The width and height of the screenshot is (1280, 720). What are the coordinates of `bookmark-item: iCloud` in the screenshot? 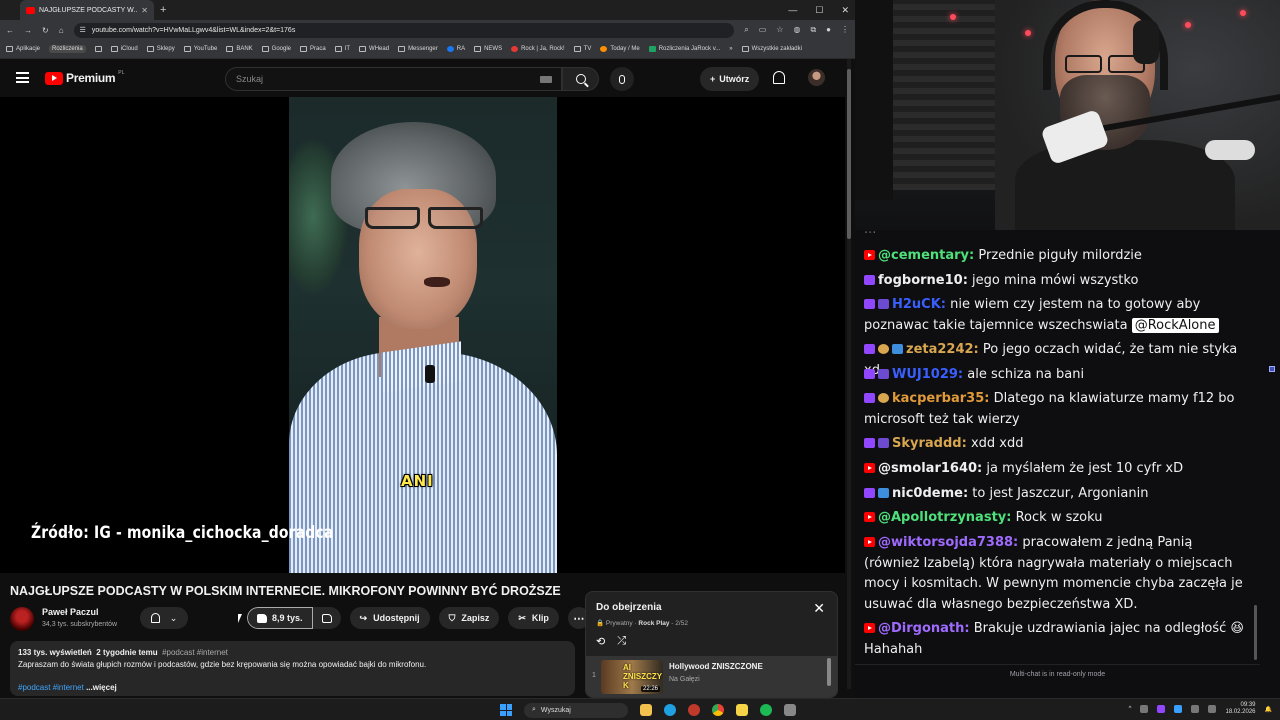 It's located at (124, 49).